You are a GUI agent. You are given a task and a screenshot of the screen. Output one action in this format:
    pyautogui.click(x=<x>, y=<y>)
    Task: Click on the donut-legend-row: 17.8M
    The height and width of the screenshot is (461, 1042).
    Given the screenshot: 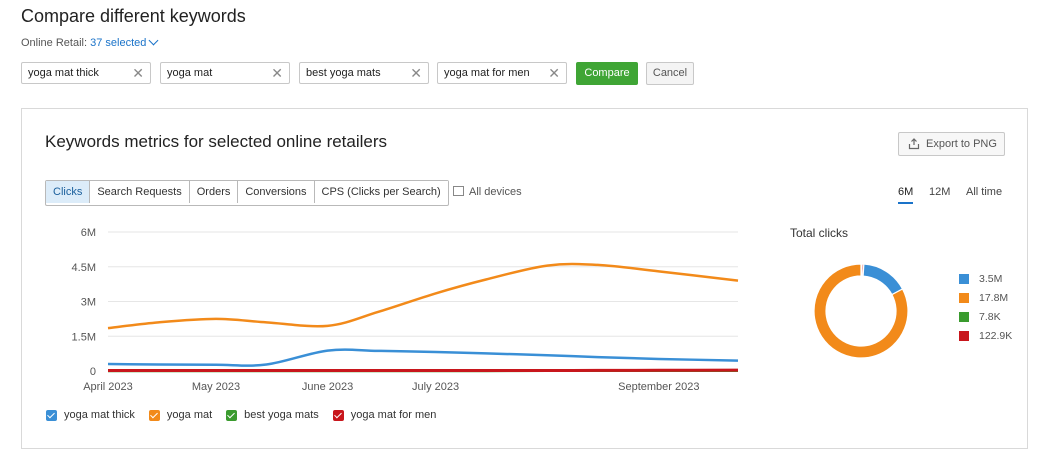 What is the action you would take?
    pyautogui.click(x=985, y=297)
    